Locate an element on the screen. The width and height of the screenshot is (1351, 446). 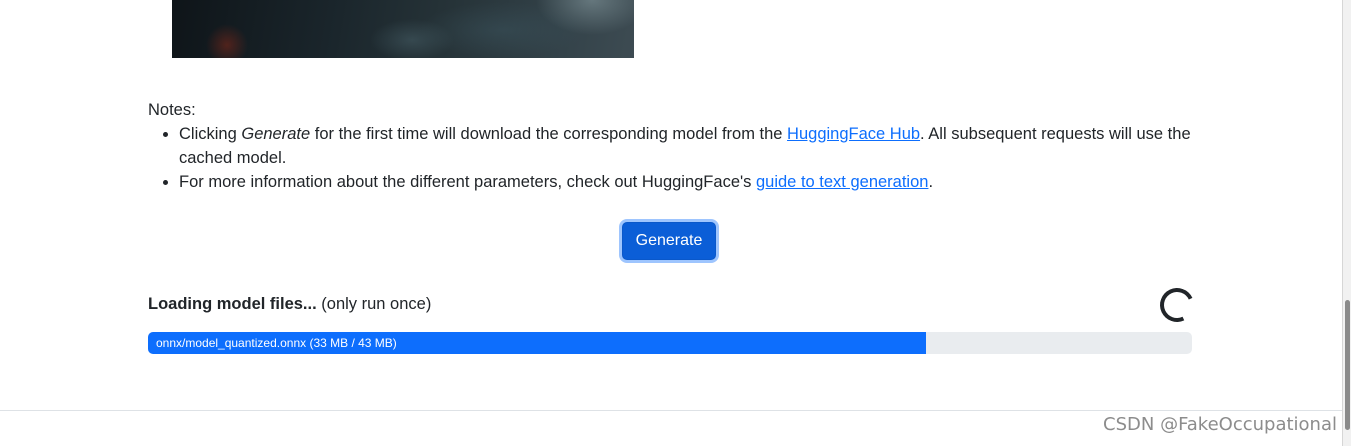
footer-divider is located at coordinates (671, 410).